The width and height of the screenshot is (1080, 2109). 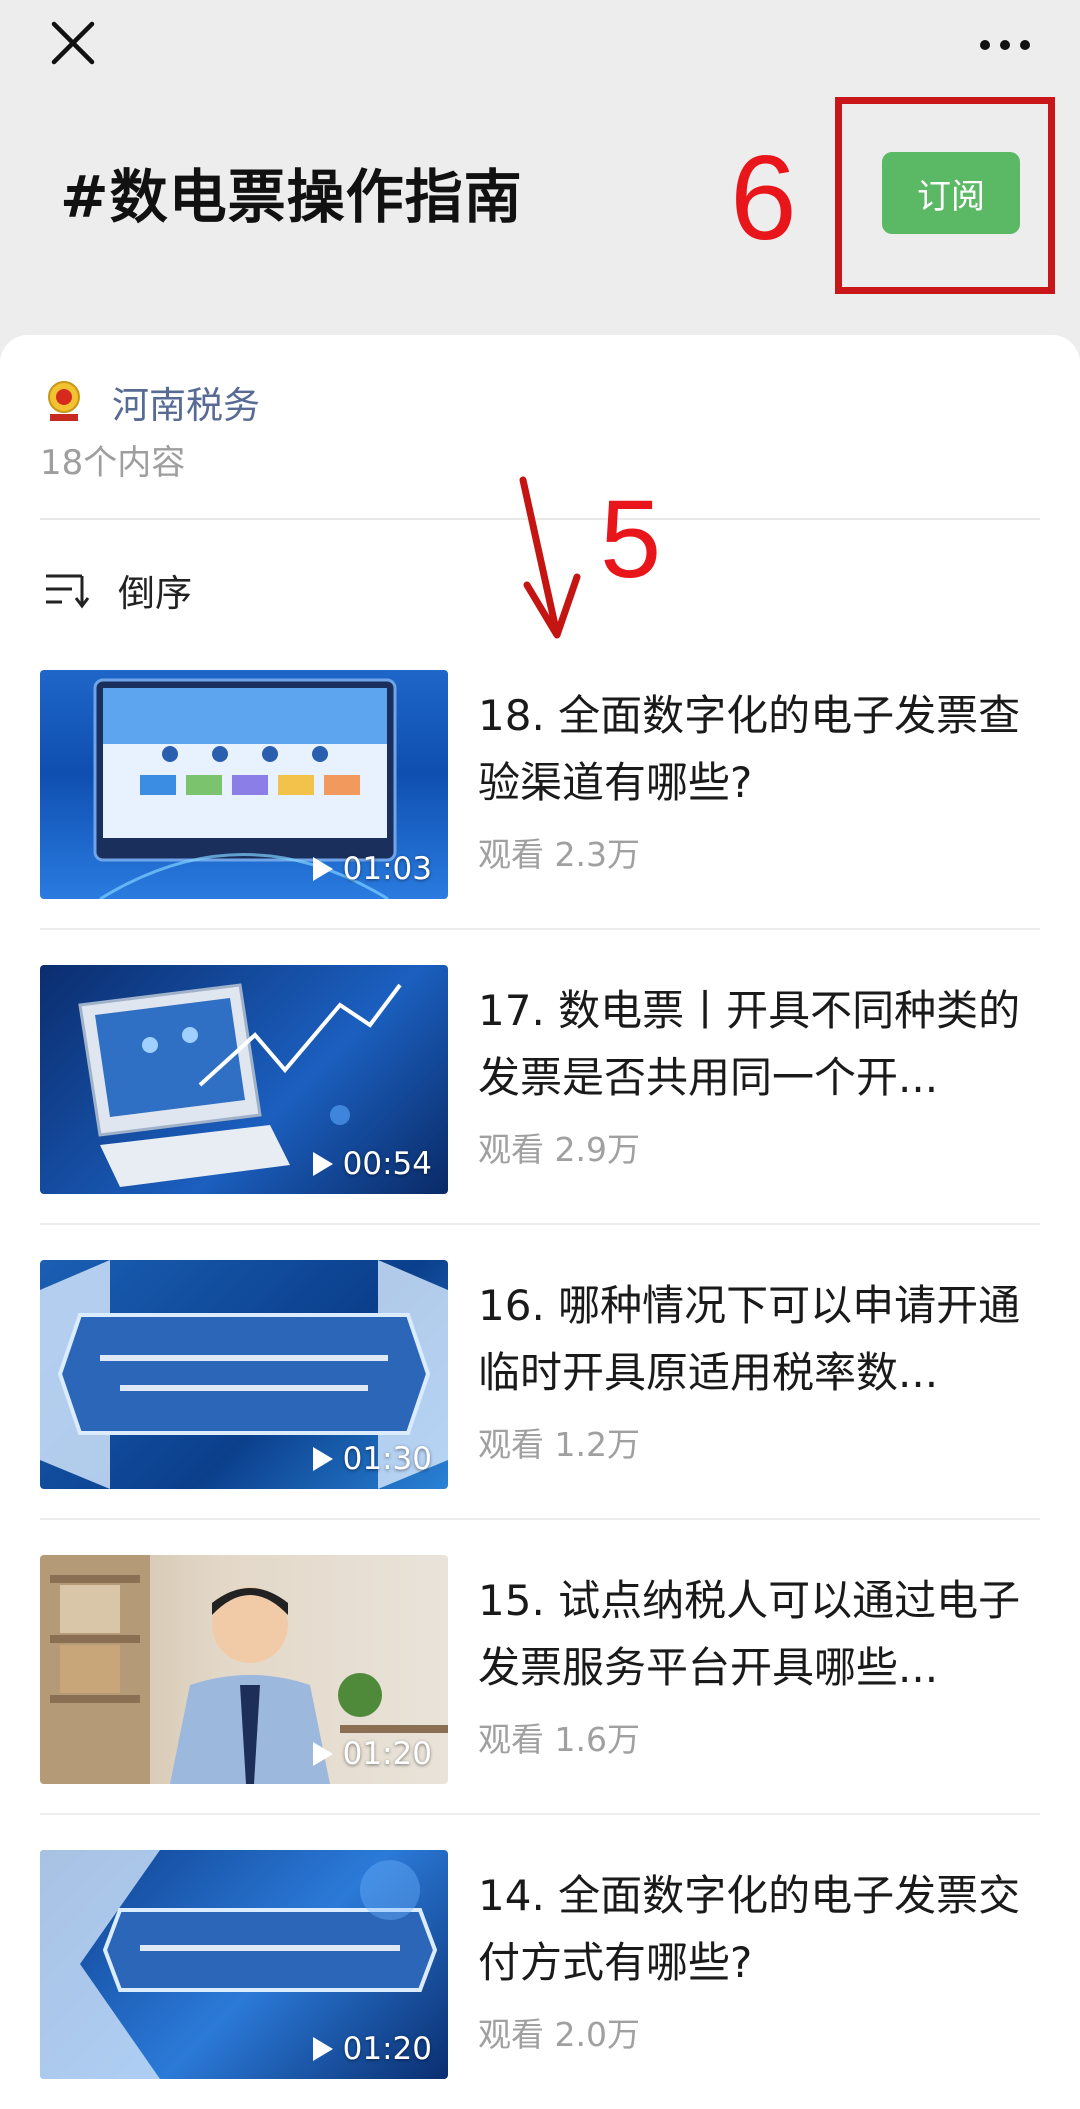 I want to click on annotation-arrow, so click(x=550, y=557).